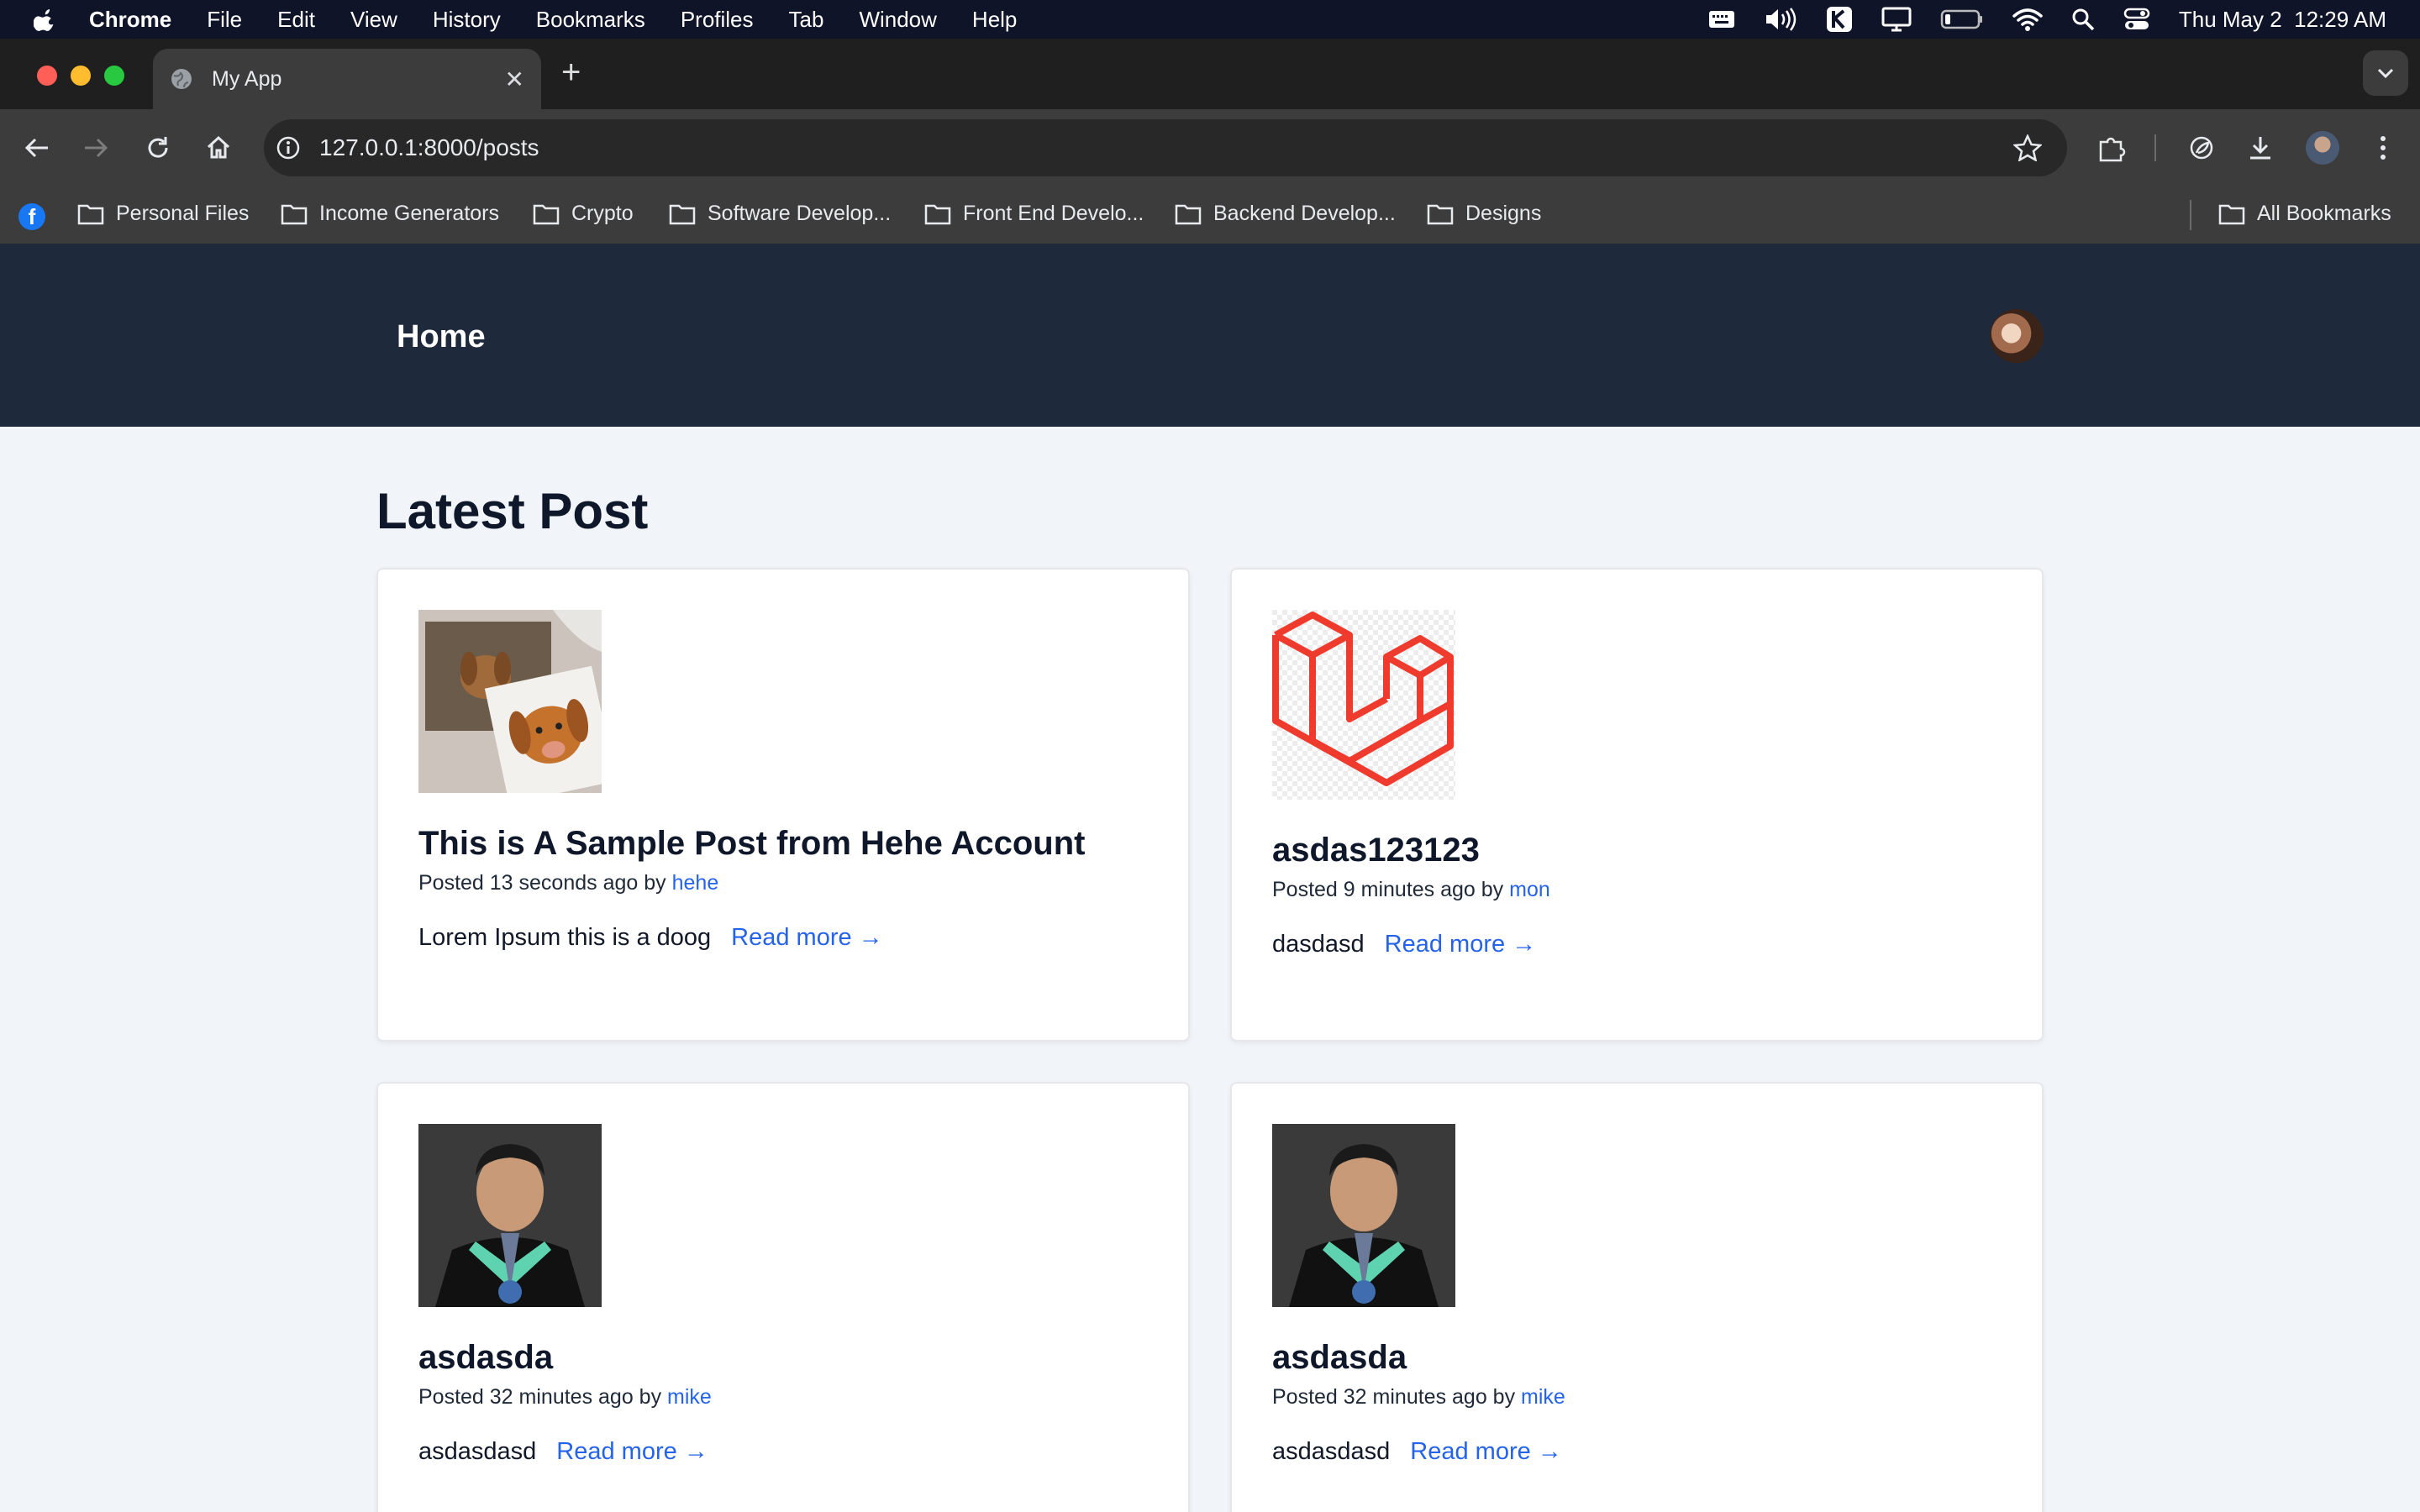  I want to click on post-excerpt: dasdasd, so click(1318, 944).